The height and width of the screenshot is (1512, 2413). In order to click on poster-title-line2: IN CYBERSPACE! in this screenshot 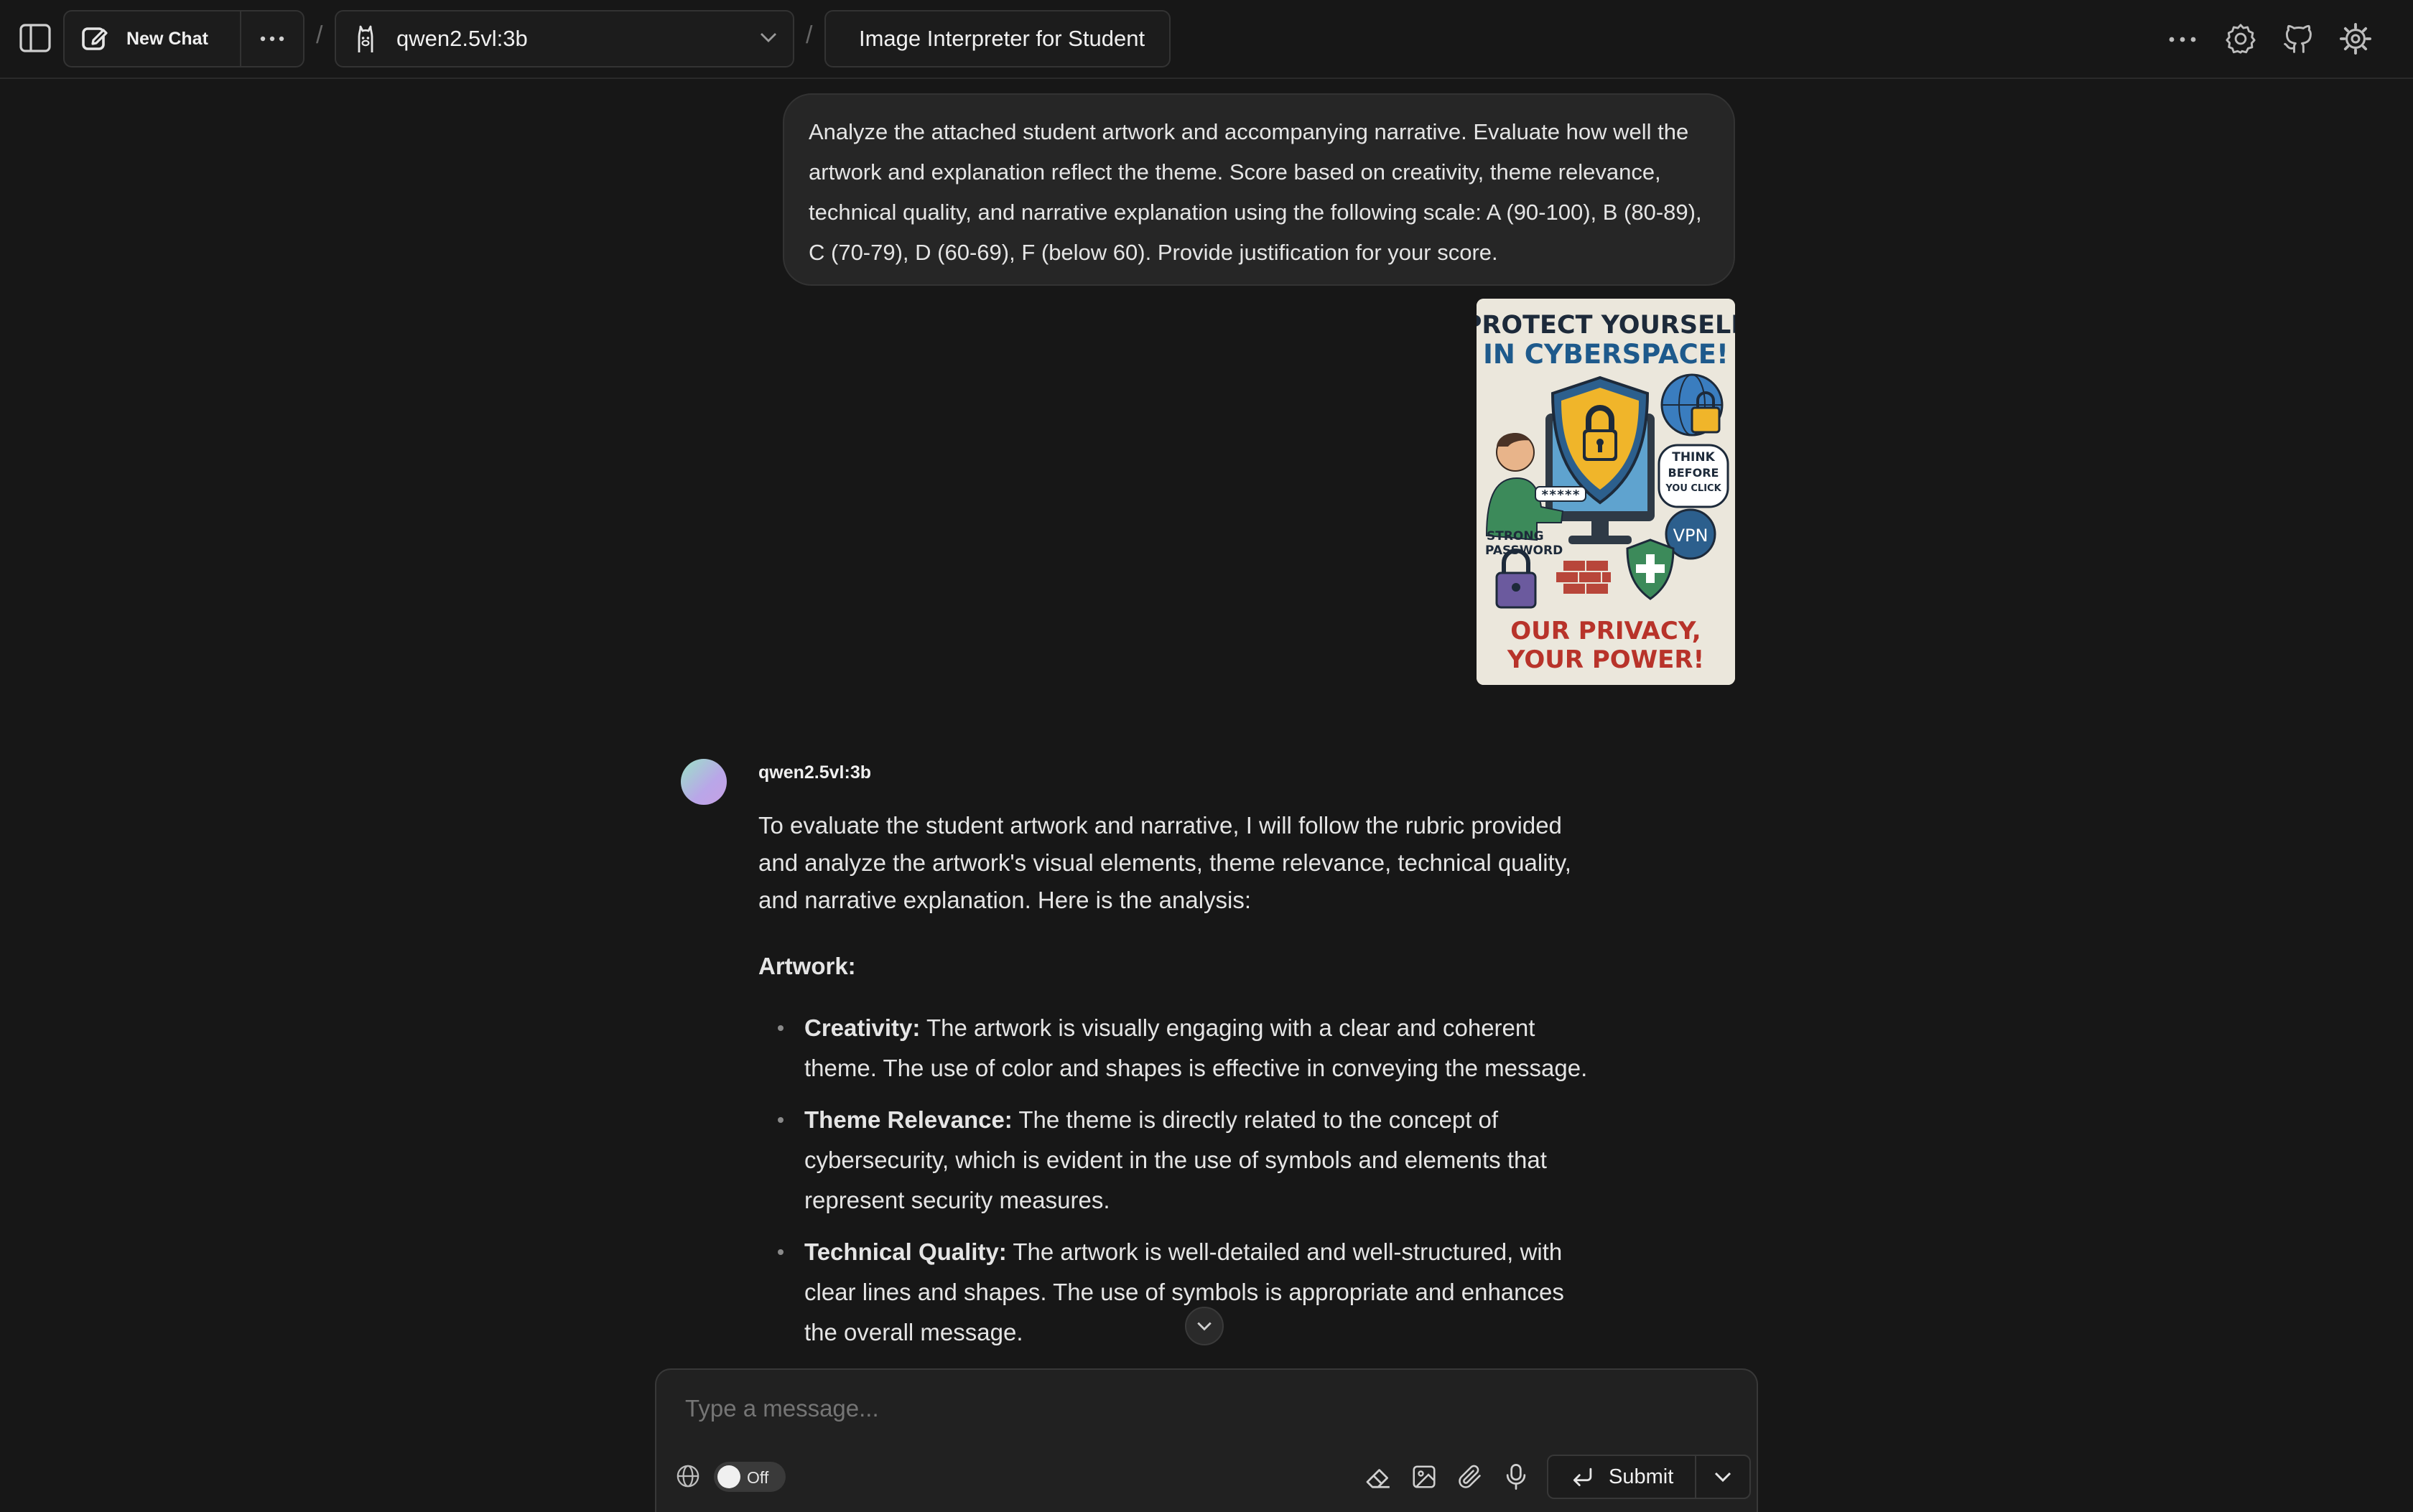, I will do `click(1606, 354)`.